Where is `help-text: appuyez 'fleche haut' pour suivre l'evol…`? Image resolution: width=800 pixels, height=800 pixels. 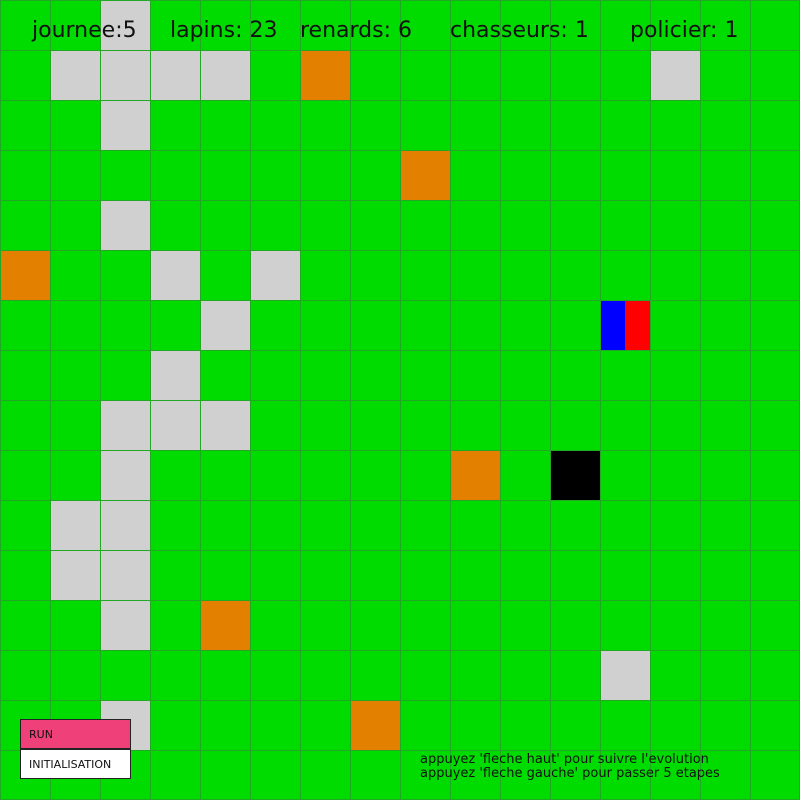 help-text: appuyez 'fleche haut' pour suivre l'evol… is located at coordinates (570, 767).